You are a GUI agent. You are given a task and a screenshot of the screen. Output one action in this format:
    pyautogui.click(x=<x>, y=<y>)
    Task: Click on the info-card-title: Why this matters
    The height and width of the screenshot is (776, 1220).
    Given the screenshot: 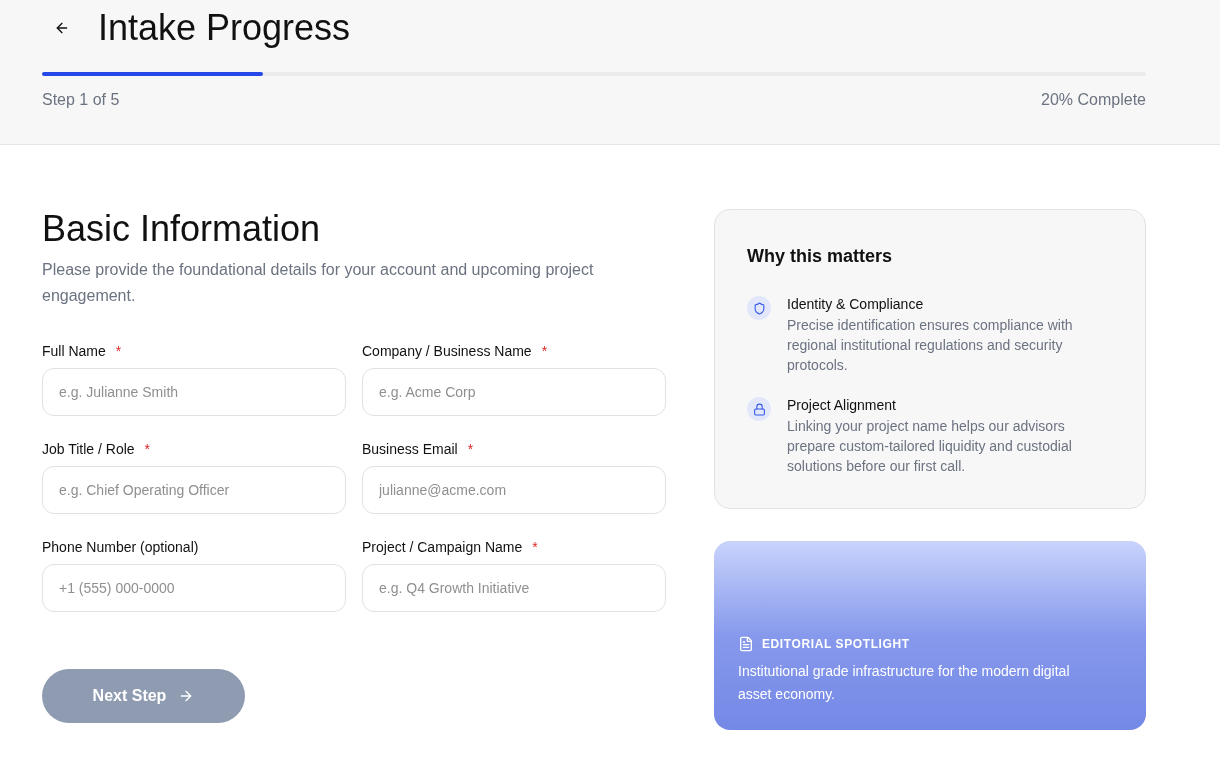 What is the action you would take?
    pyautogui.click(x=820, y=256)
    